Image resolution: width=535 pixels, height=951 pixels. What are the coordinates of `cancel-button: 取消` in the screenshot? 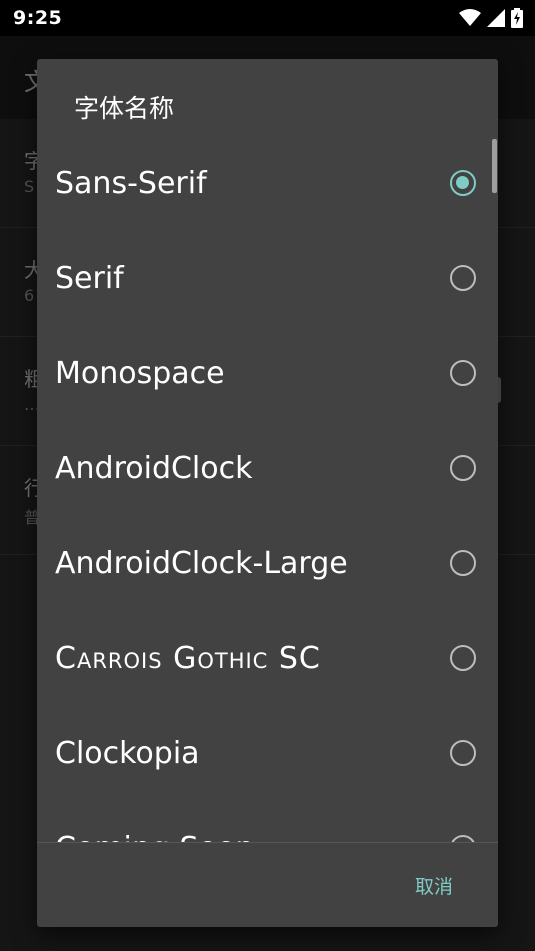 It's located at (434, 887).